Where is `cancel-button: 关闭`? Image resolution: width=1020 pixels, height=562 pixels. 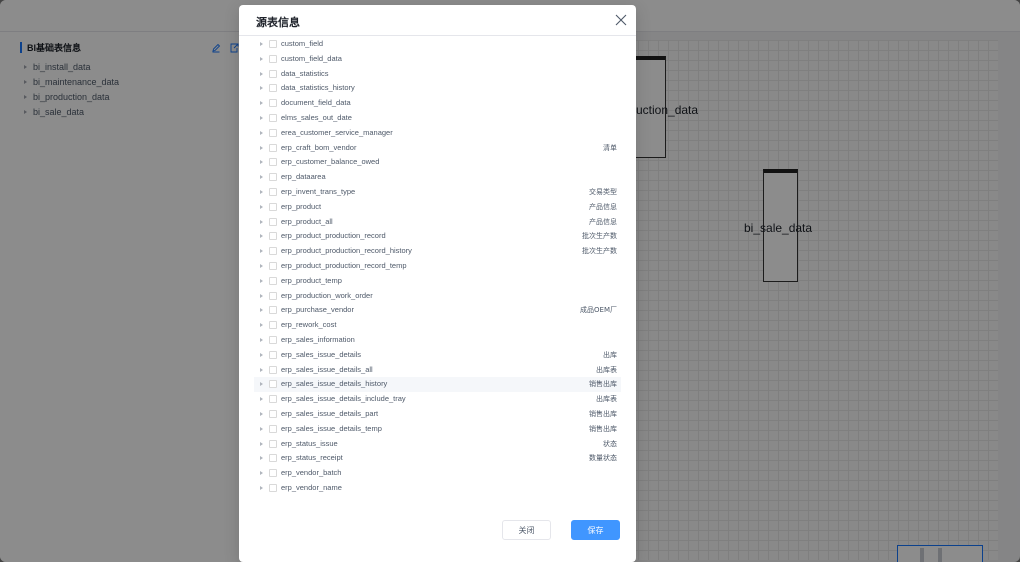 cancel-button: 关闭 is located at coordinates (526, 530).